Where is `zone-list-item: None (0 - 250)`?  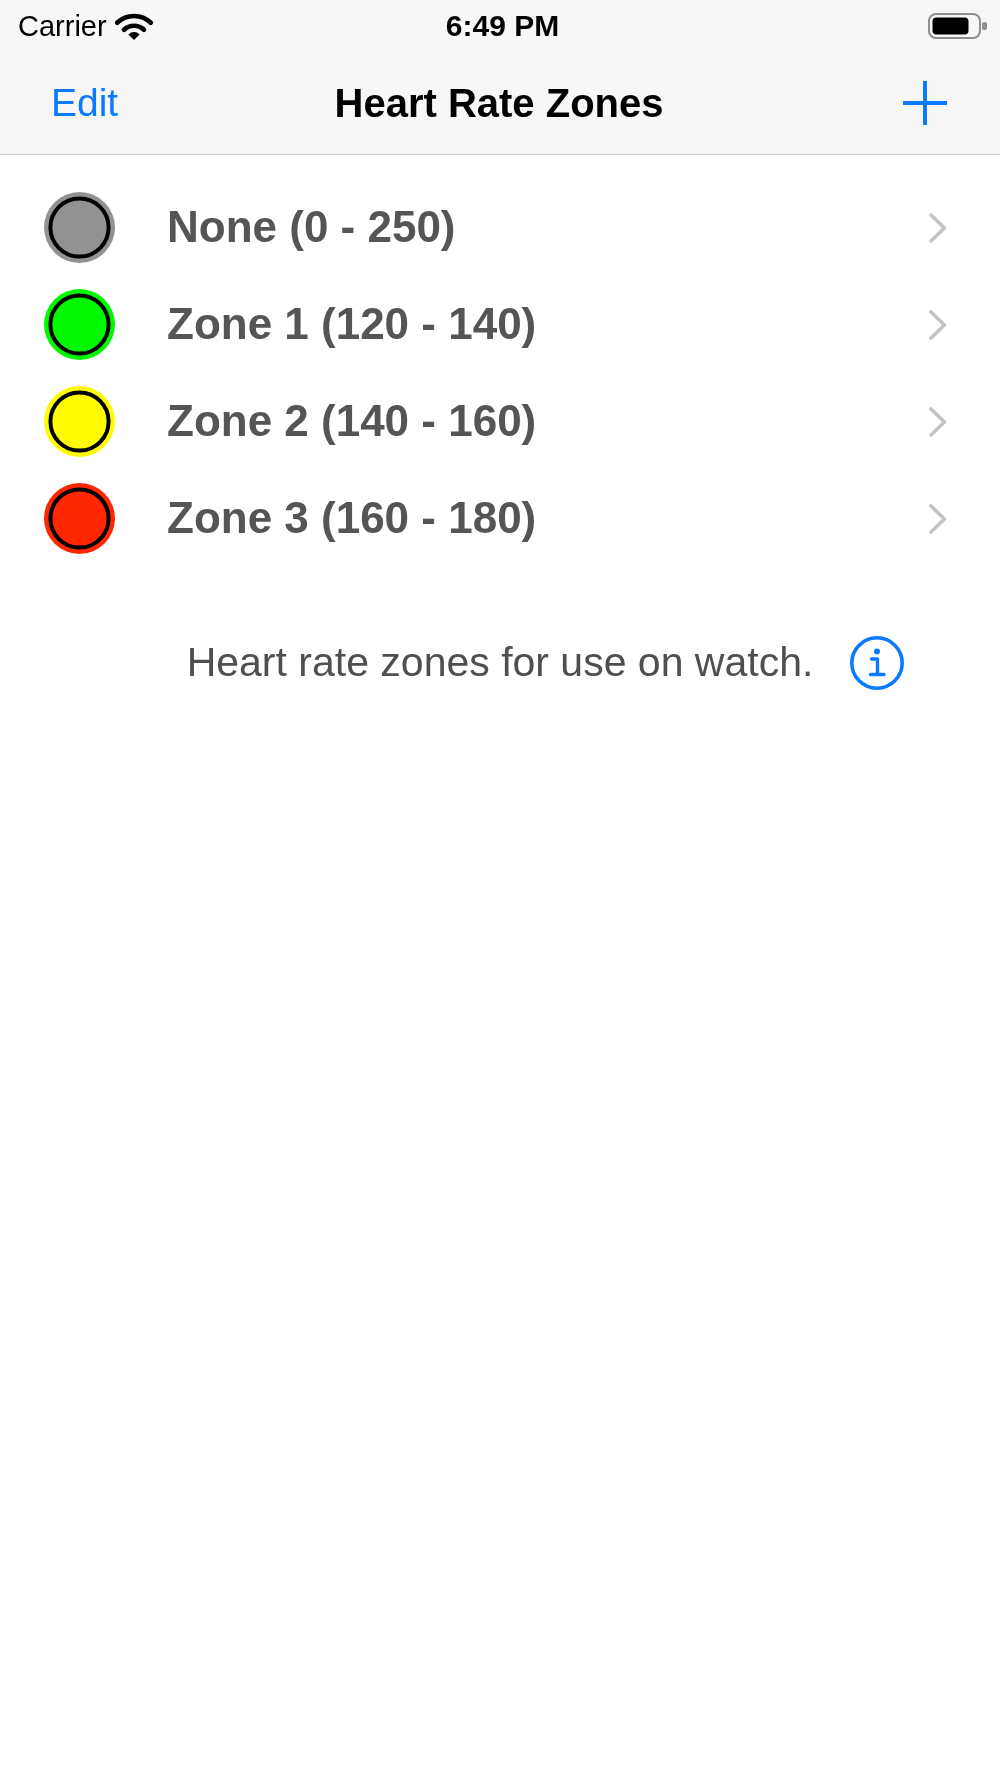 zone-list-item: None (0 - 250) is located at coordinates (500, 227).